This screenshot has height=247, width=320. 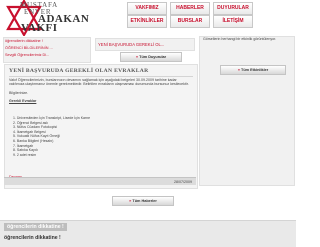 I want to click on nav-burslar: BURSLAR, so click(x=190, y=21).